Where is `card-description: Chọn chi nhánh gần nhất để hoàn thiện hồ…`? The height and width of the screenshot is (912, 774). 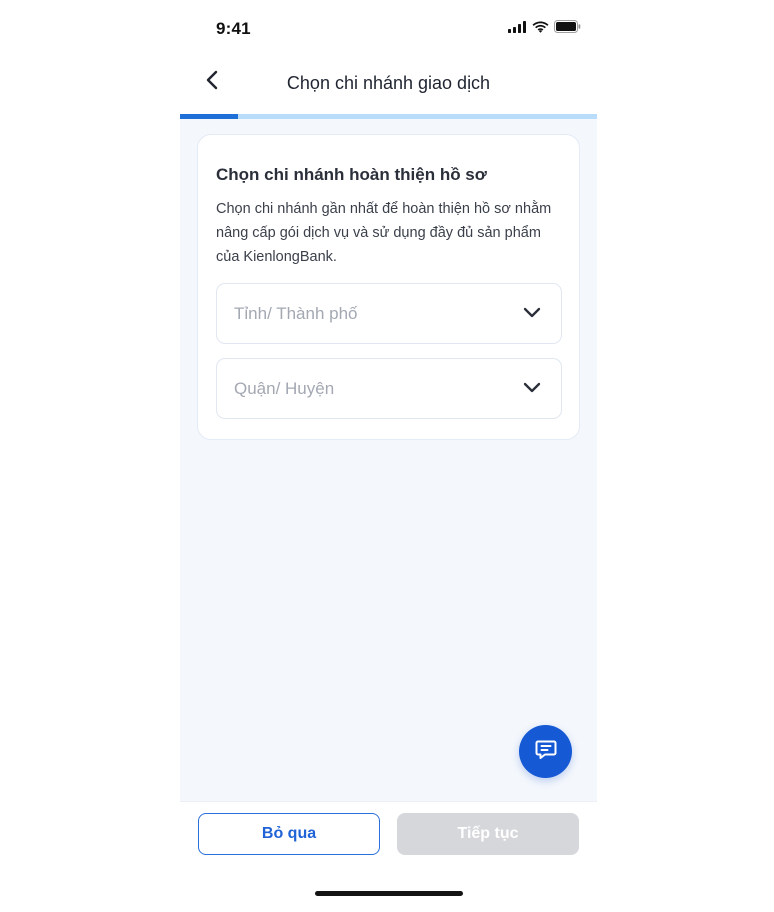 card-description: Chọn chi nhánh gần nhất để hoàn thiện hồ… is located at coordinates (384, 233).